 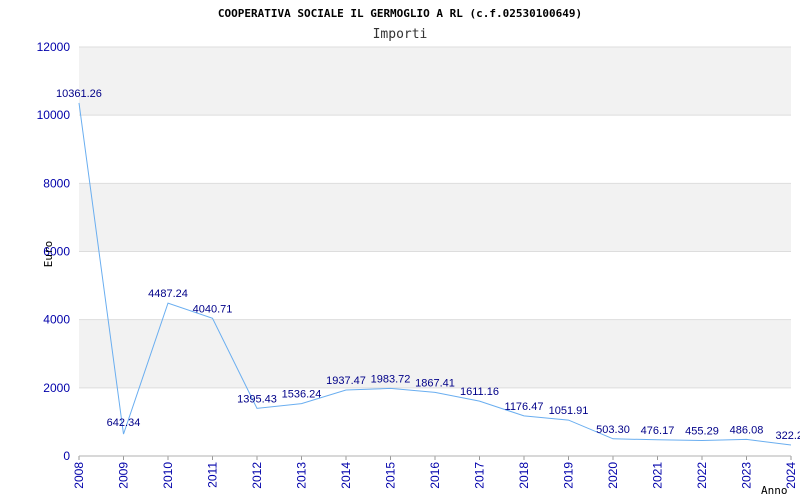 I want to click on y-tick-label: 8000, so click(x=56, y=183).